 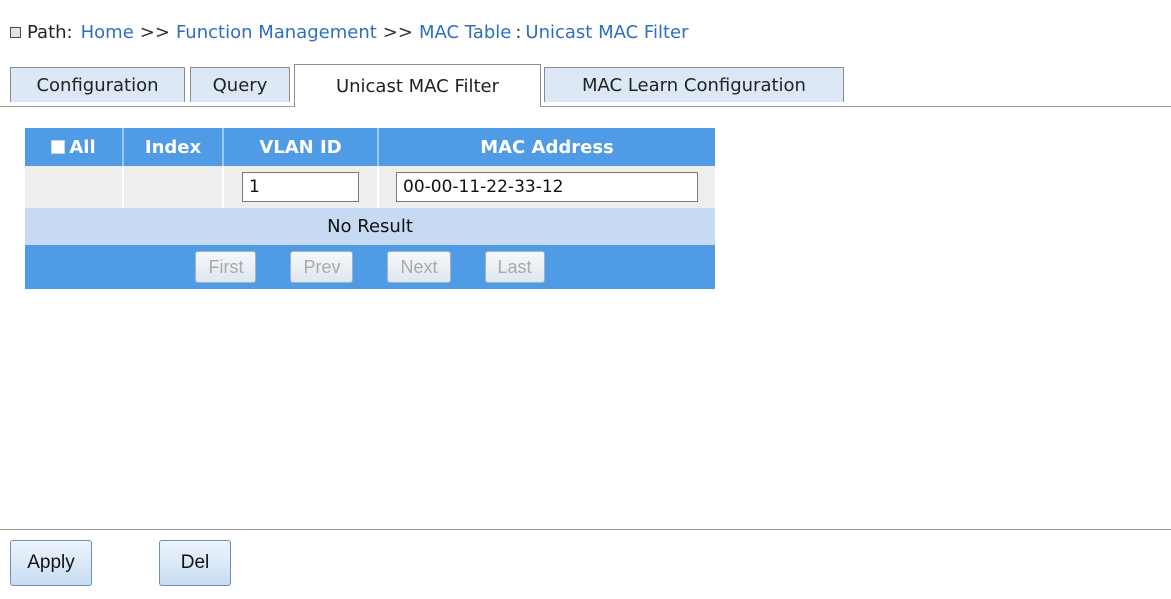 I want to click on breadcrumb-label: Path:, so click(x=50, y=32).